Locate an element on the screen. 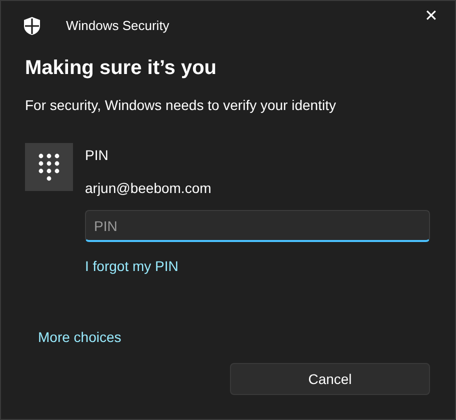 The height and width of the screenshot is (420, 456). pin-field: PIN is located at coordinates (257, 226).